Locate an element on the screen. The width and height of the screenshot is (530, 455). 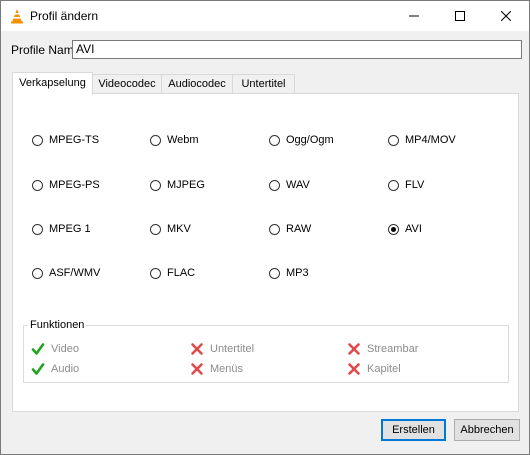
title-bar: Profil ändern is located at coordinates (265, 16).